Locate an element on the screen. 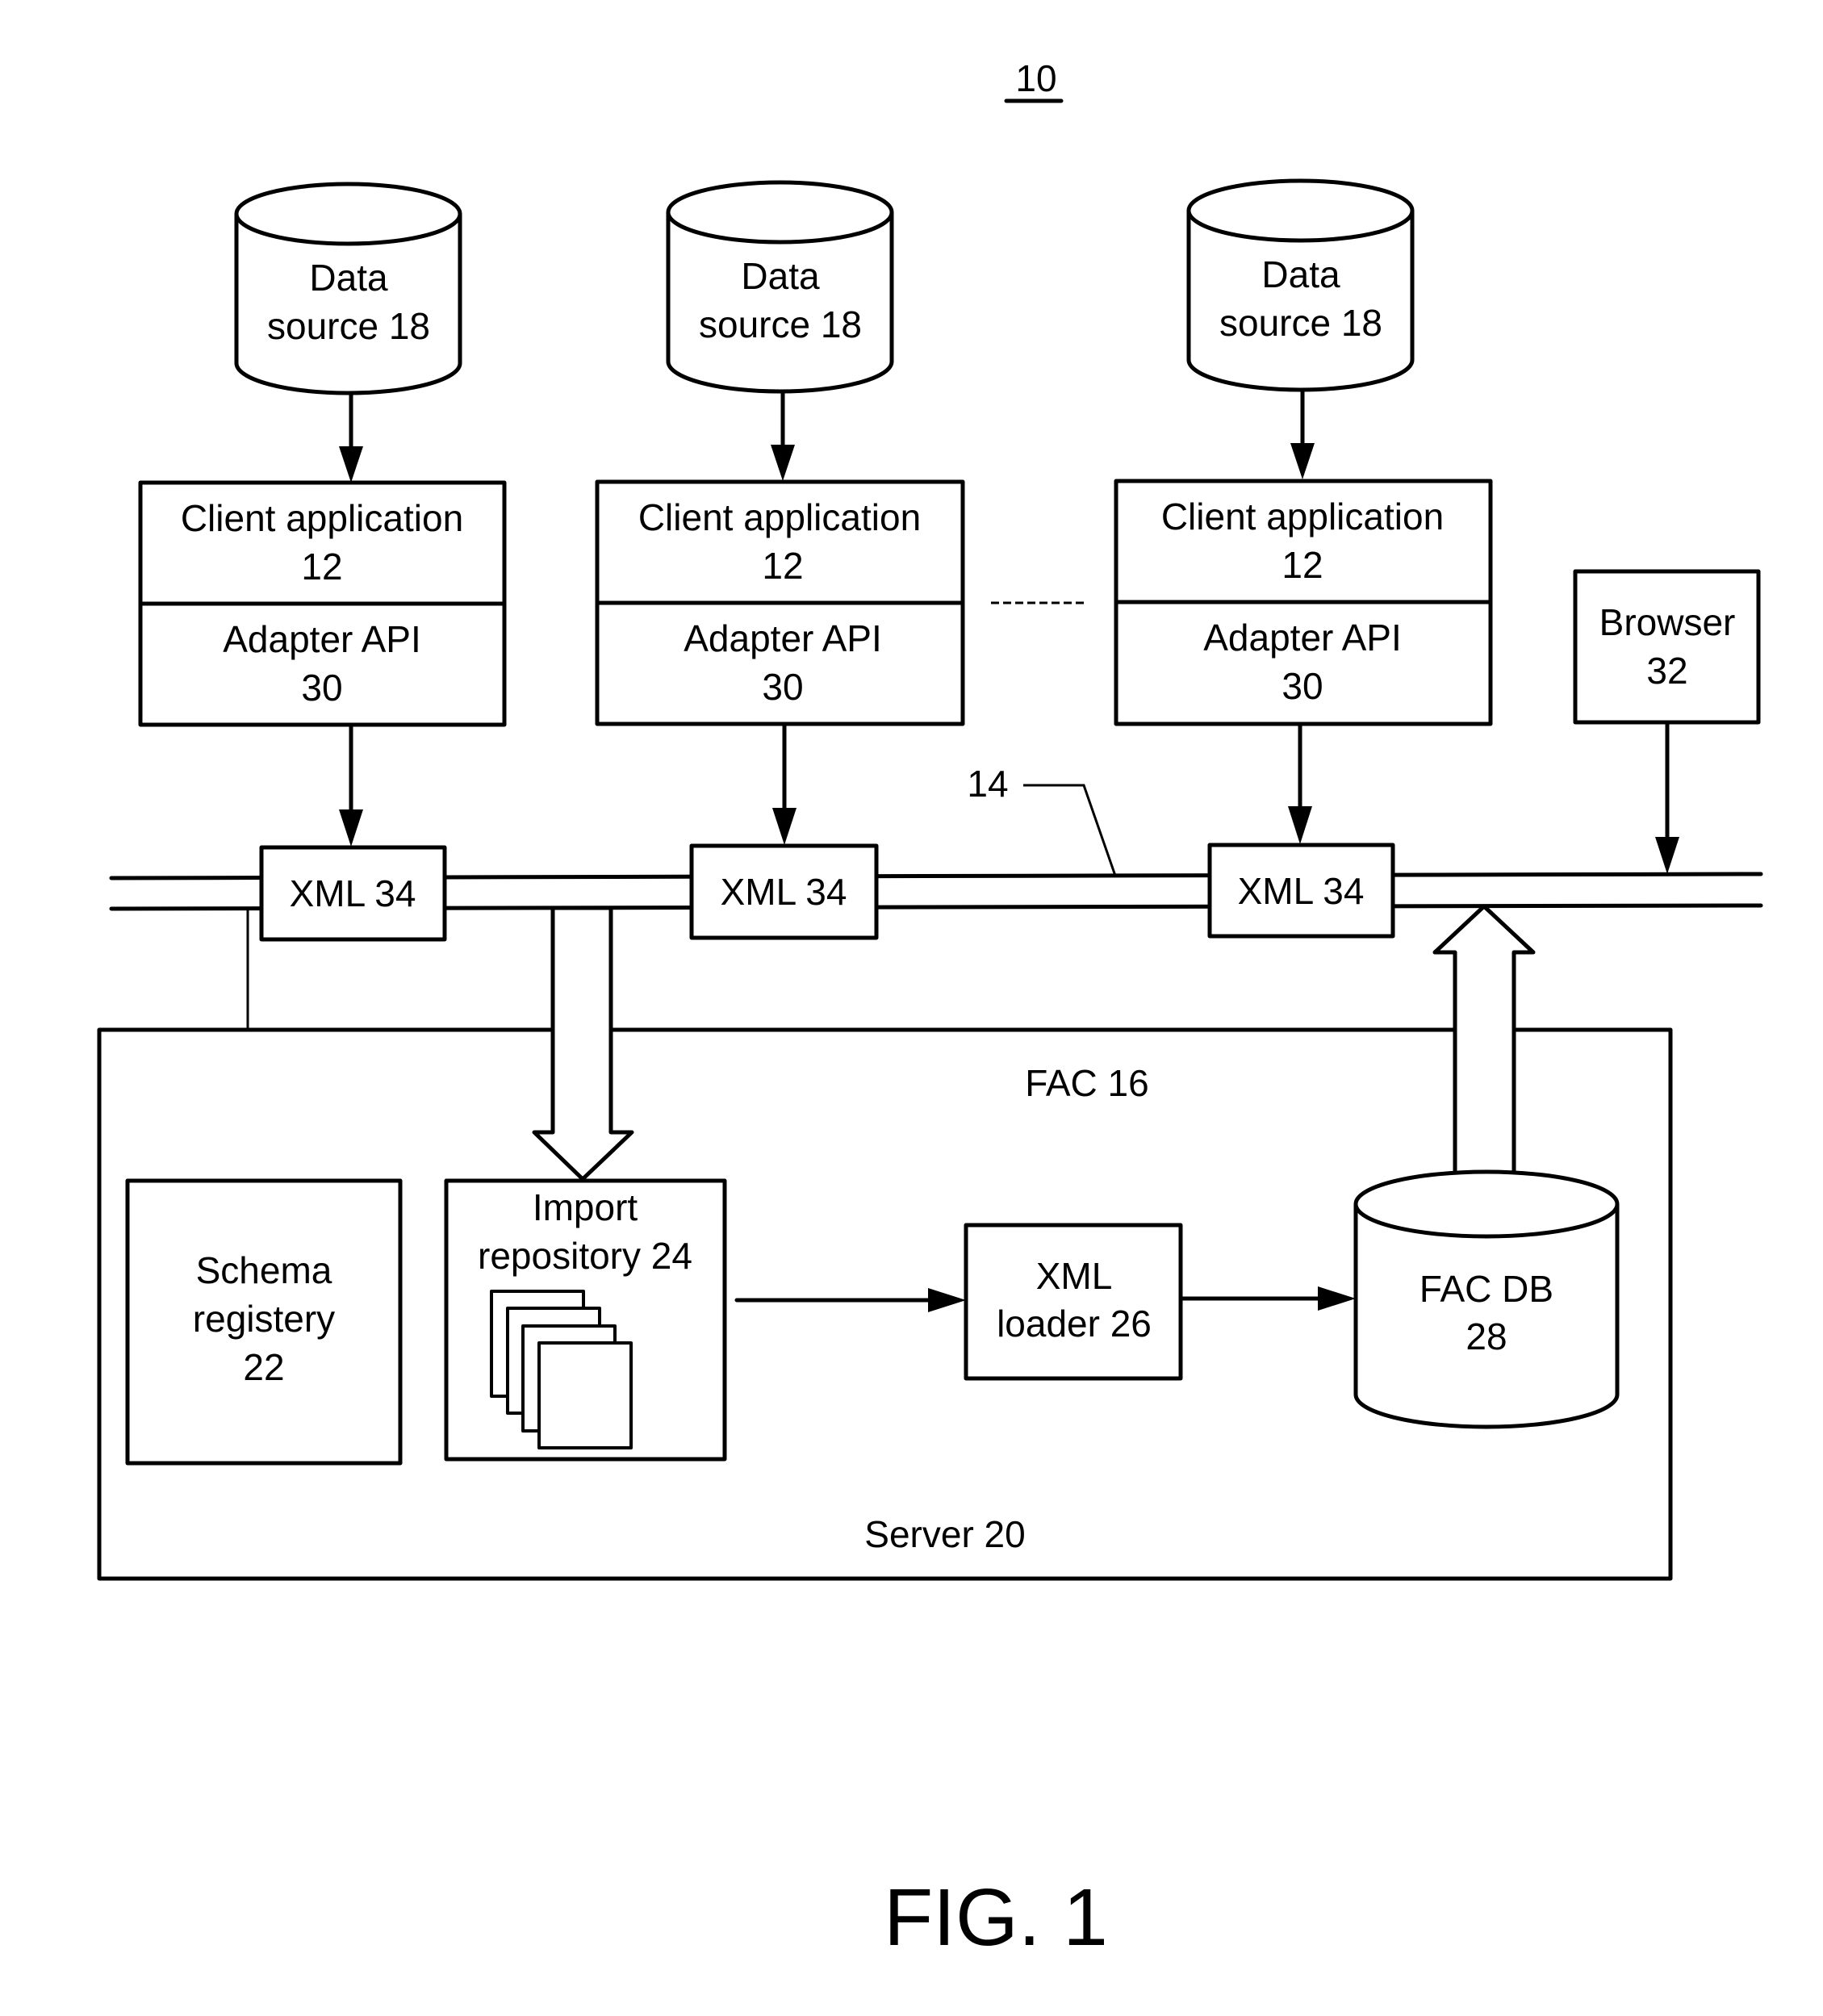 This screenshot has width=1823, height=2016. figure-reference: 10 is located at coordinates (1034, 80).